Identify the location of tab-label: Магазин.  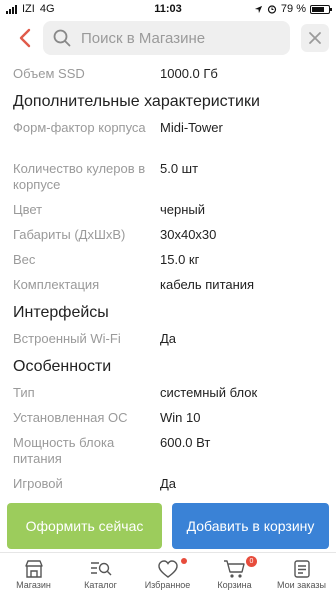
(33, 585).